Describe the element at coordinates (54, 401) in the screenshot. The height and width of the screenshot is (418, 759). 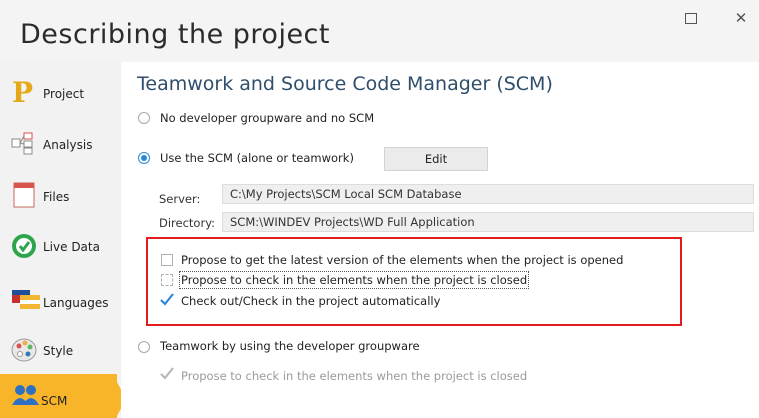
I see `sidebar-item-label: SCM` at that location.